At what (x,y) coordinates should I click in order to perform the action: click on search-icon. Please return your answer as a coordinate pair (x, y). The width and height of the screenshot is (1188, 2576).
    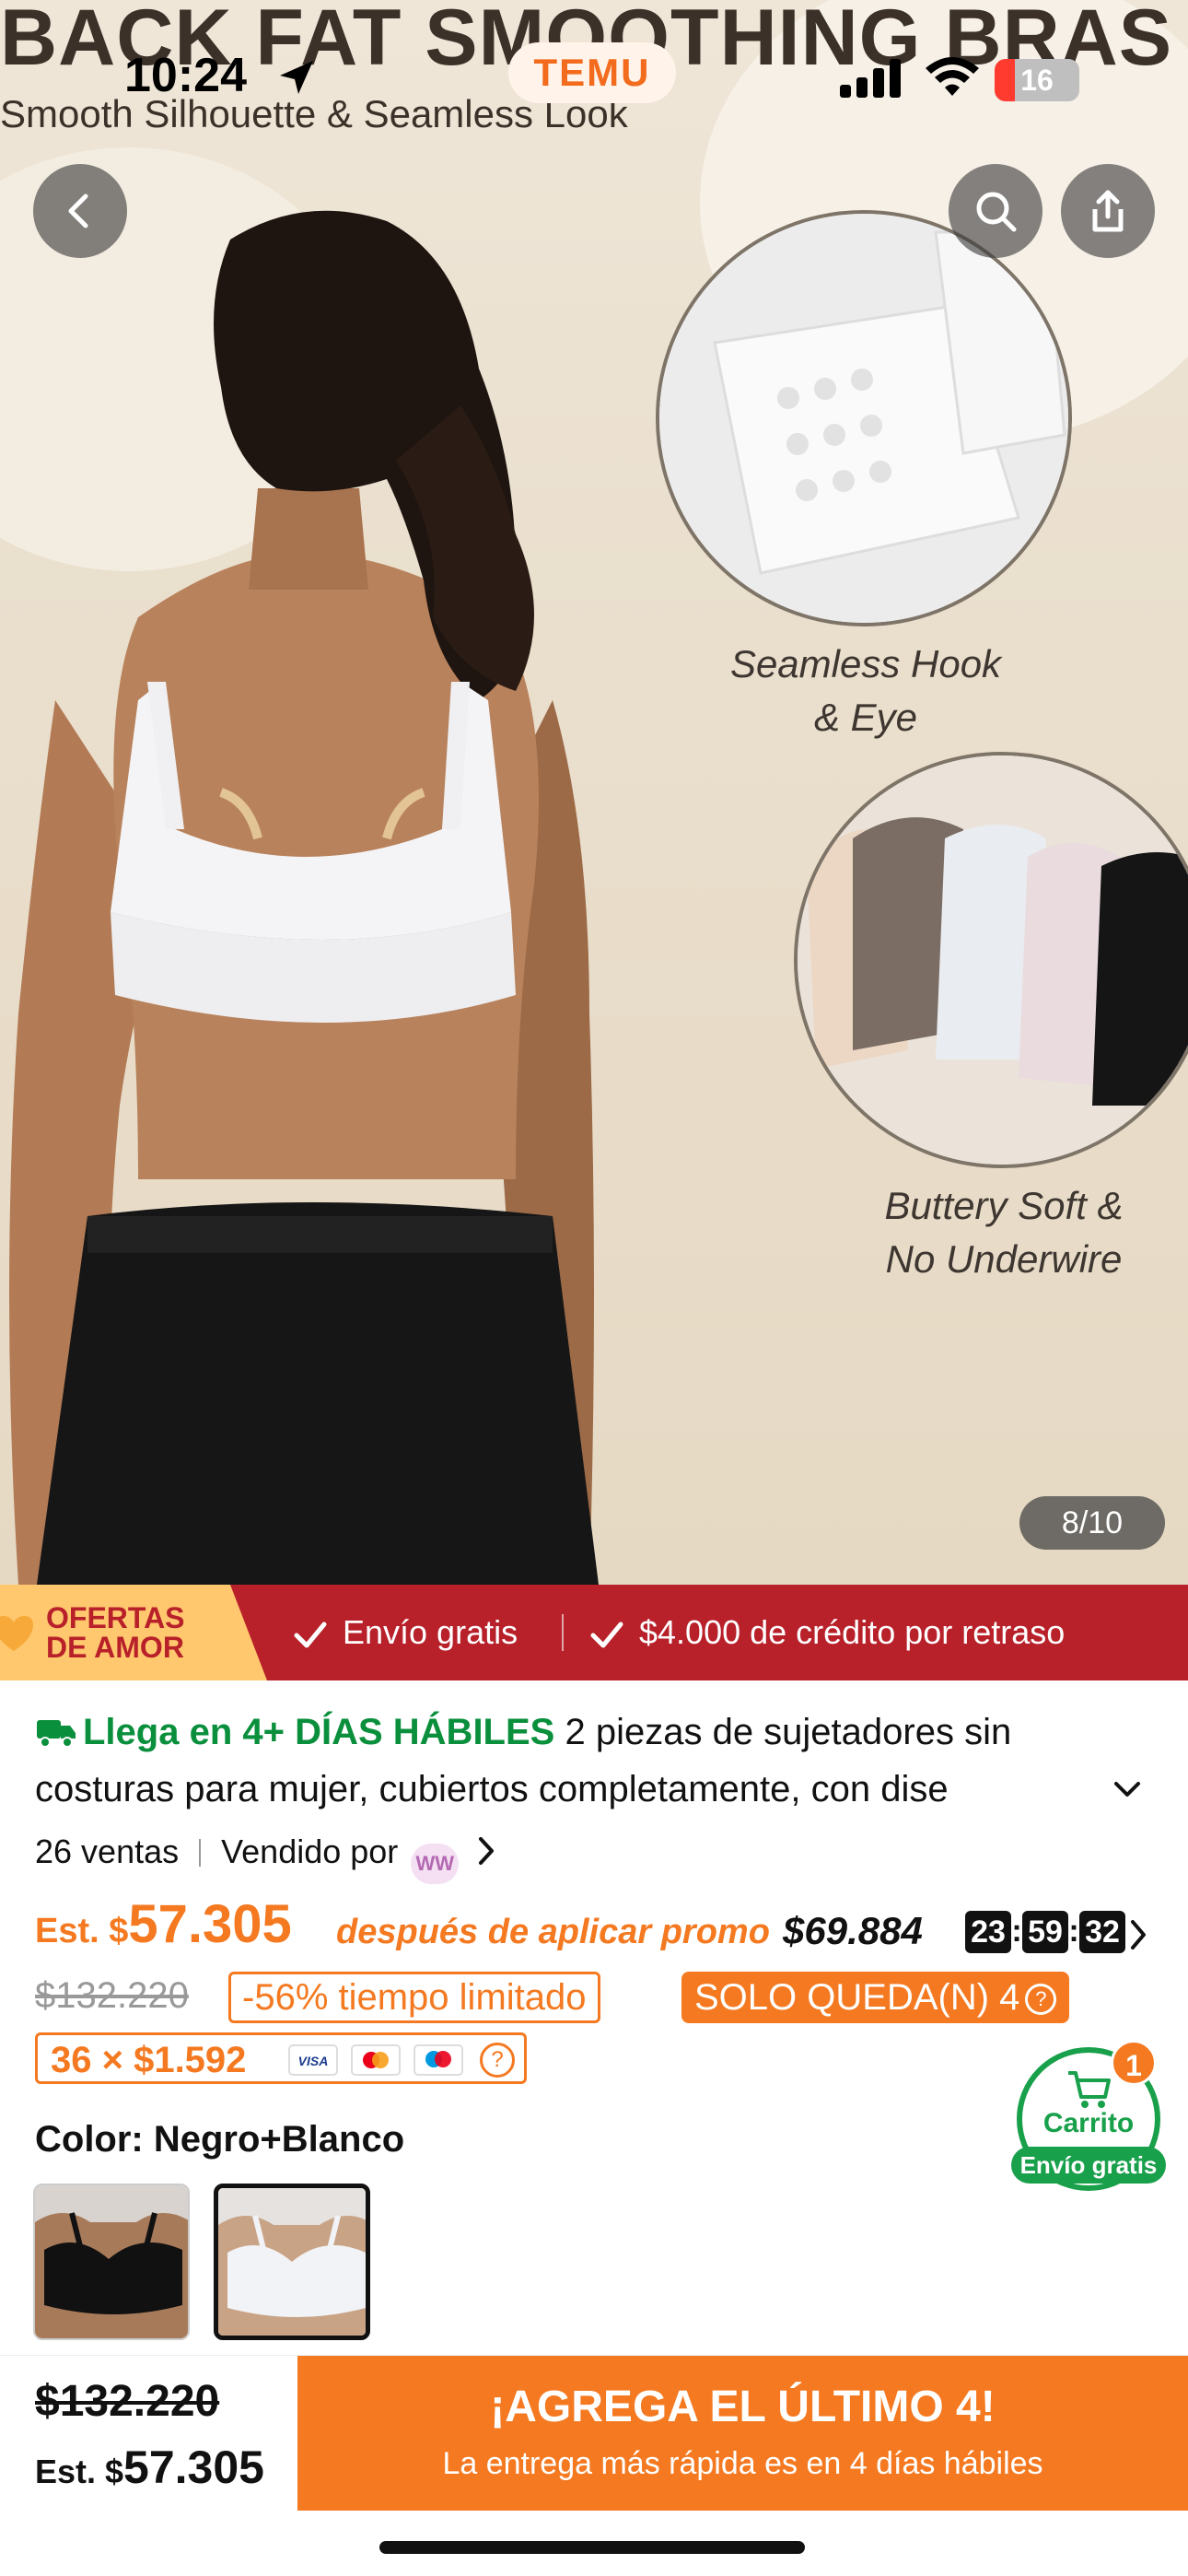
    Looking at the image, I should click on (996, 212).